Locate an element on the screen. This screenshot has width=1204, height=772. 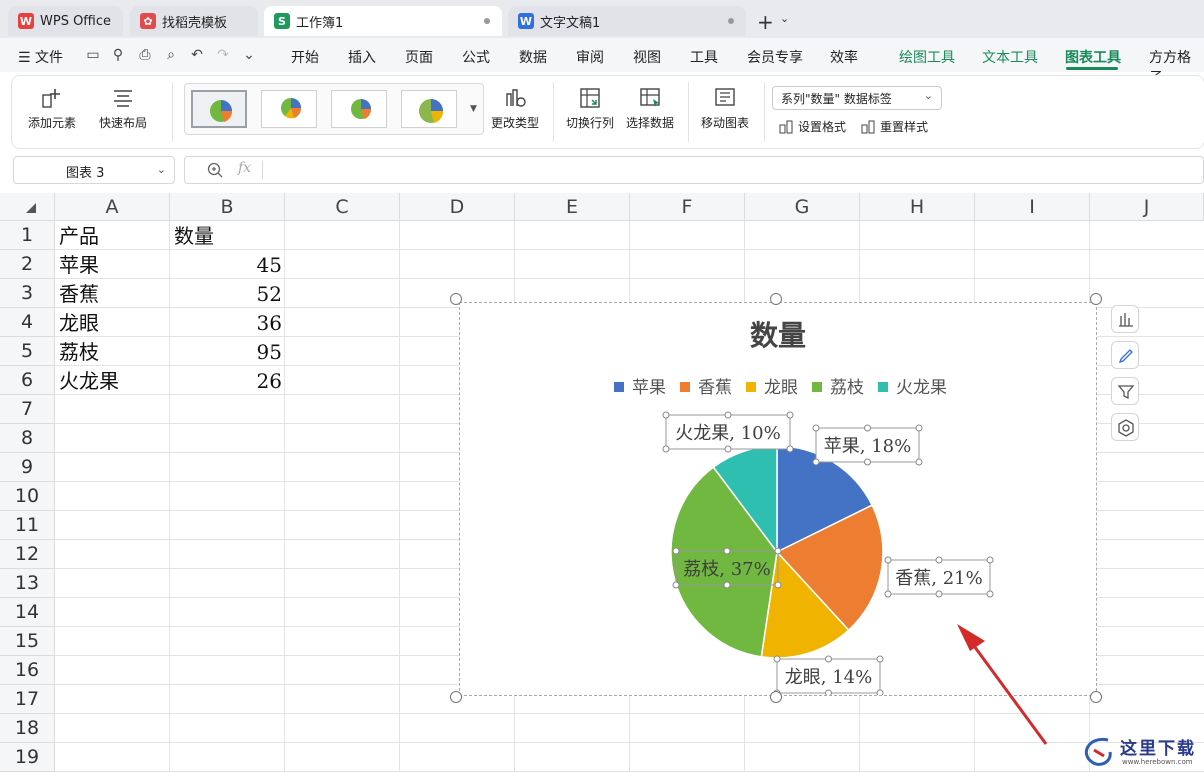
column-header-g: G is located at coordinates (802, 207).